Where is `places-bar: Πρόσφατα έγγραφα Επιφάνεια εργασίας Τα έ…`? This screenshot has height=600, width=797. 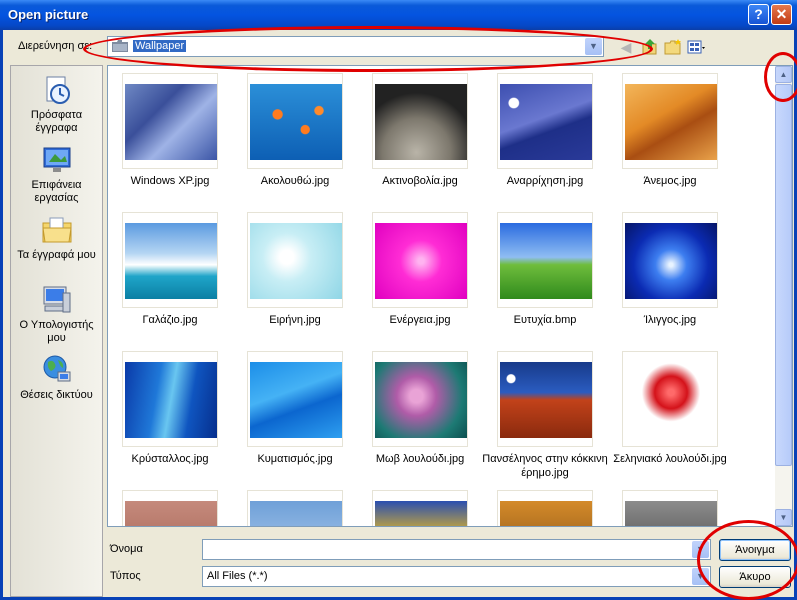
places-bar: Πρόσφατα έγγραφα Επιφάνεια εργασίας Τα έ… is located at coordinates (56, 331).